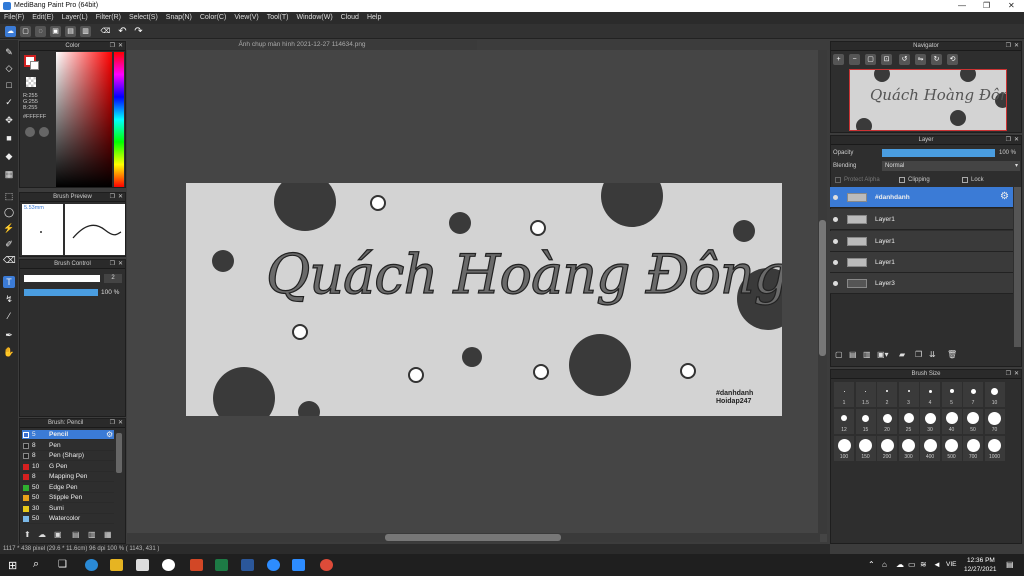  I want to click on brush-size-option: 10, so click(994, 394).